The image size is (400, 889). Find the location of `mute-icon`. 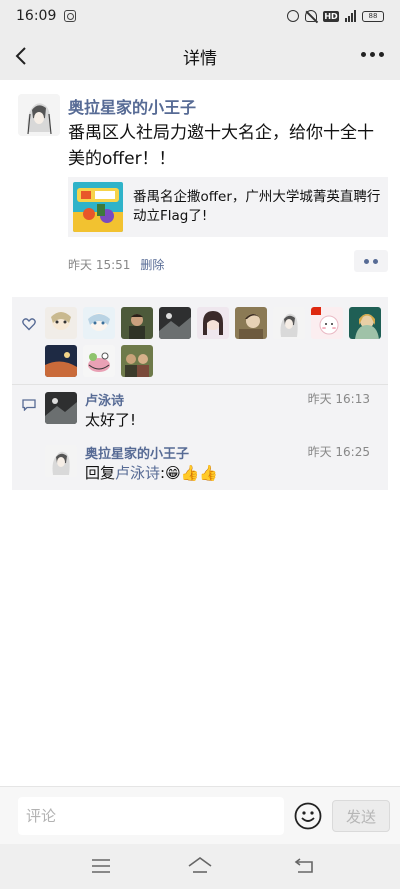

mute-icon is located at coordinates (311, 16).